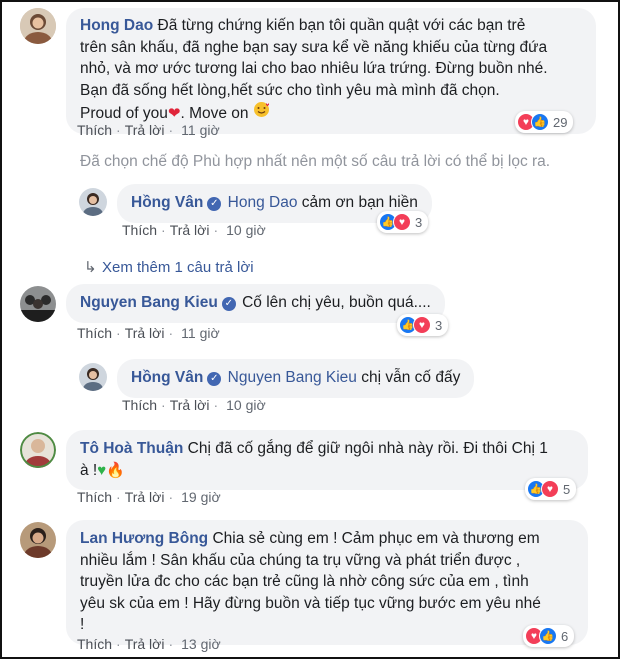  I want to click on comment-actions: Thích · Trả lời · 13 giờ, so click(149, 644).